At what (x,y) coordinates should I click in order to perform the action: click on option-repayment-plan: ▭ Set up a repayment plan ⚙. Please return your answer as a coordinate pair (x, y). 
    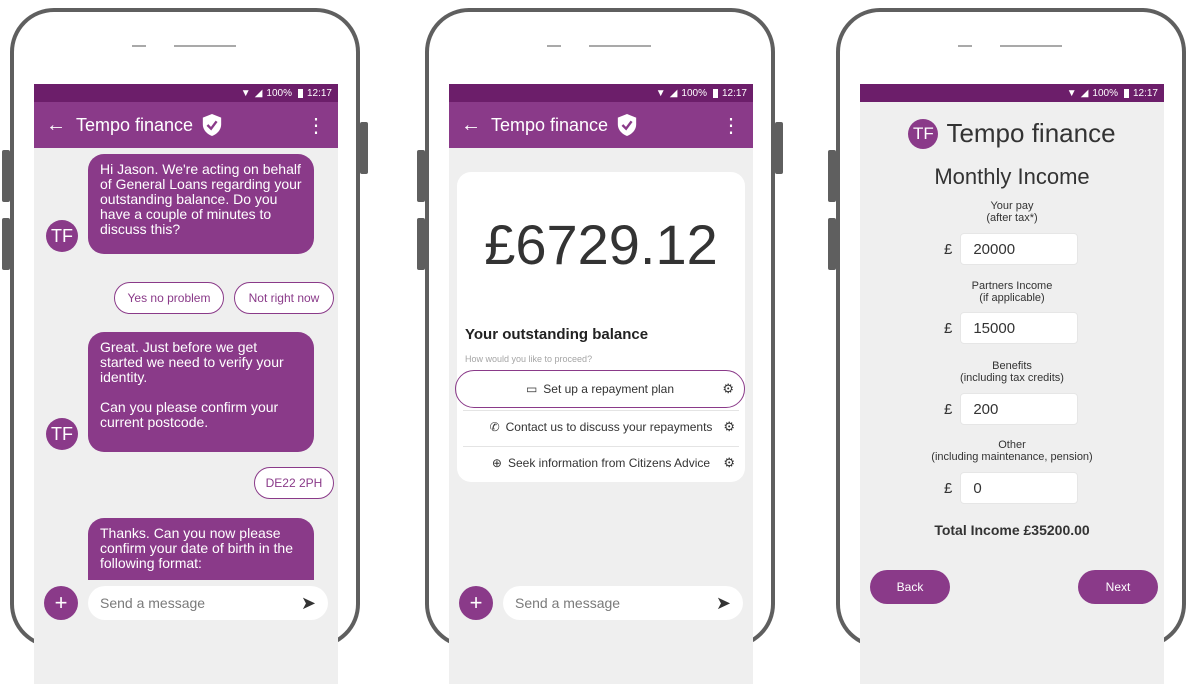
    Looking at the image, I should click on (600, 389).